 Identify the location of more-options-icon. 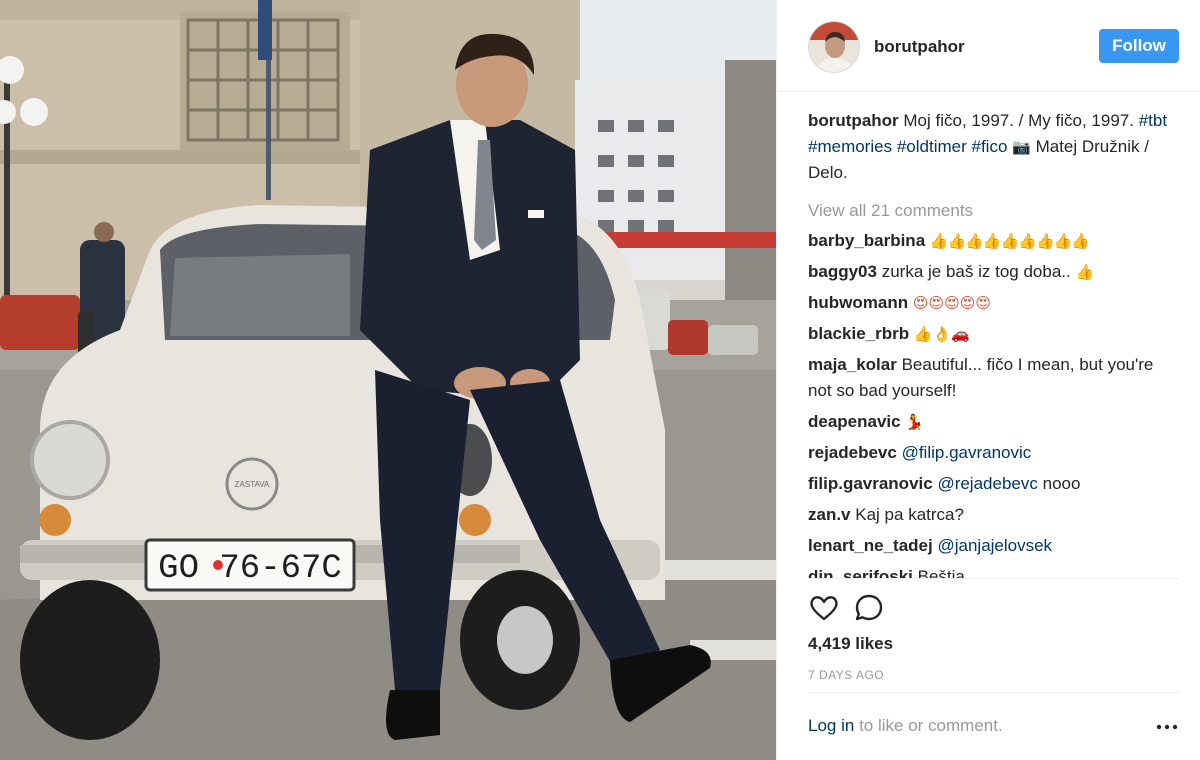
(1167, 727).